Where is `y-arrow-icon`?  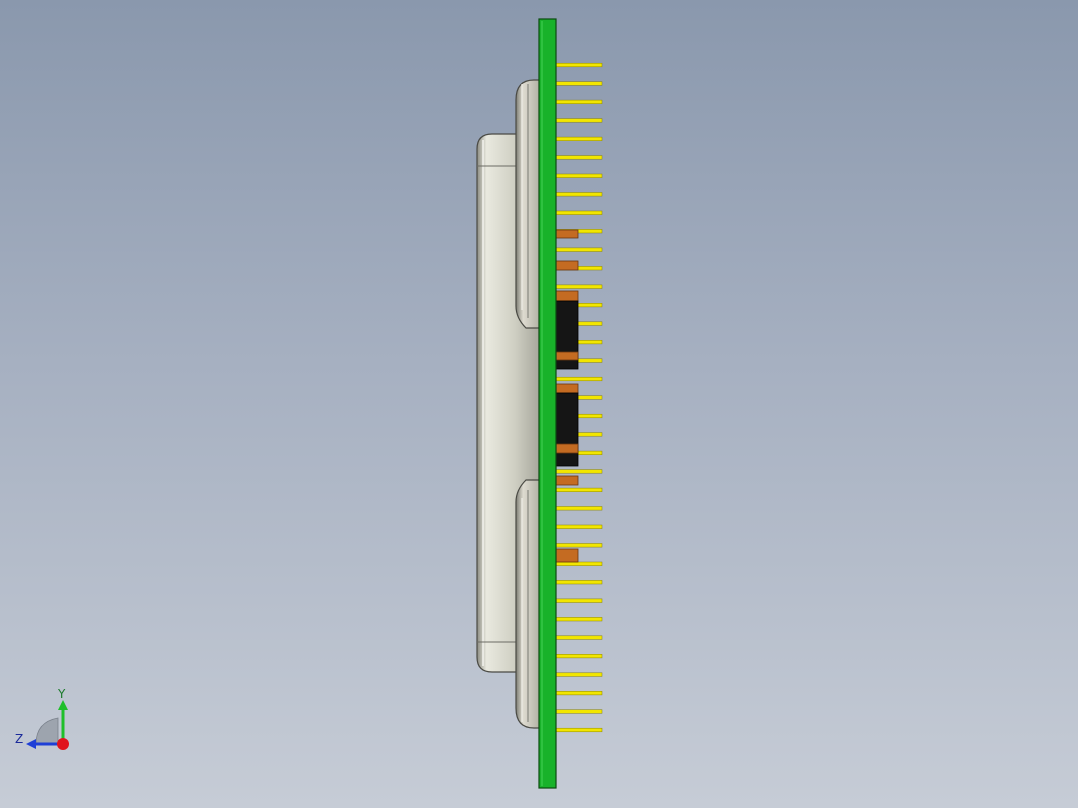 y-arrow-icon is located at coordinates (63, 705).